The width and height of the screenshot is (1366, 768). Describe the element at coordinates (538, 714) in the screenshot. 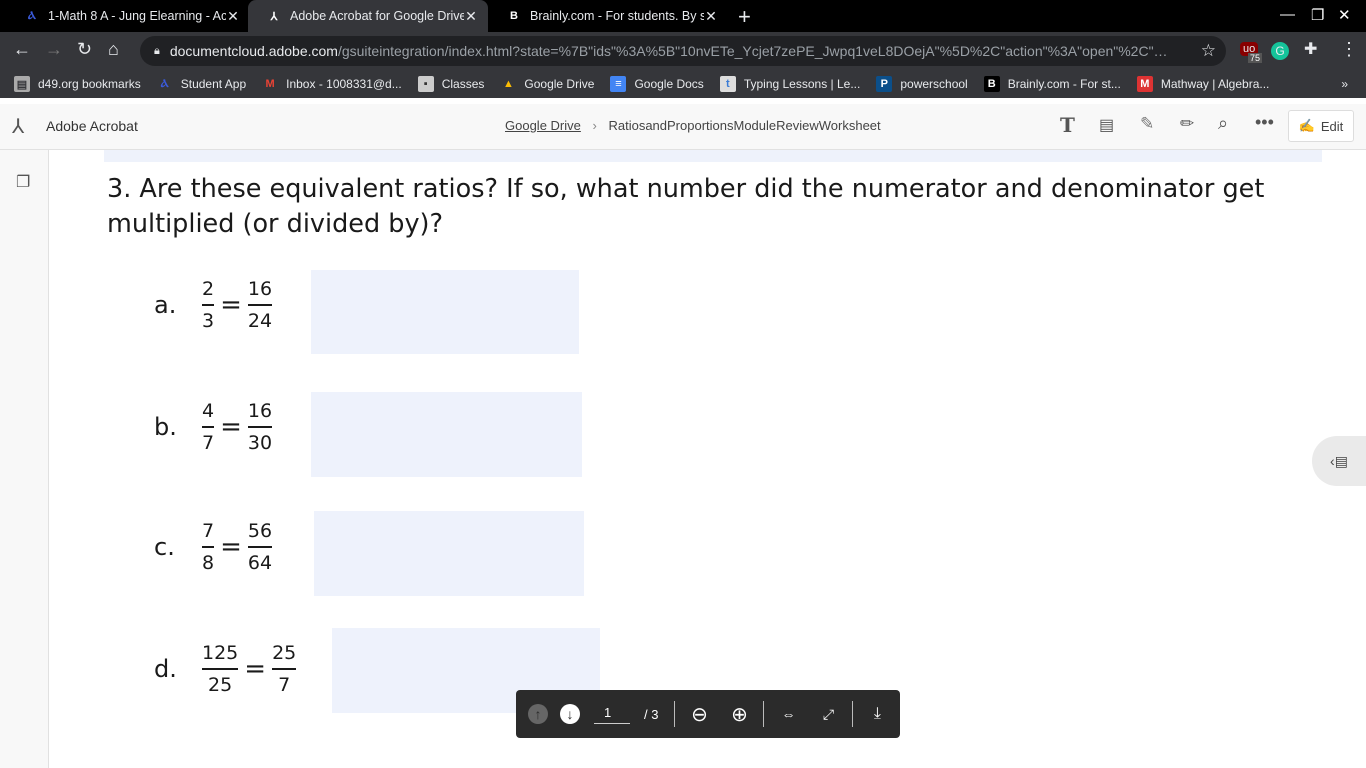

I see `previous-page-icon: ↑` at that location.